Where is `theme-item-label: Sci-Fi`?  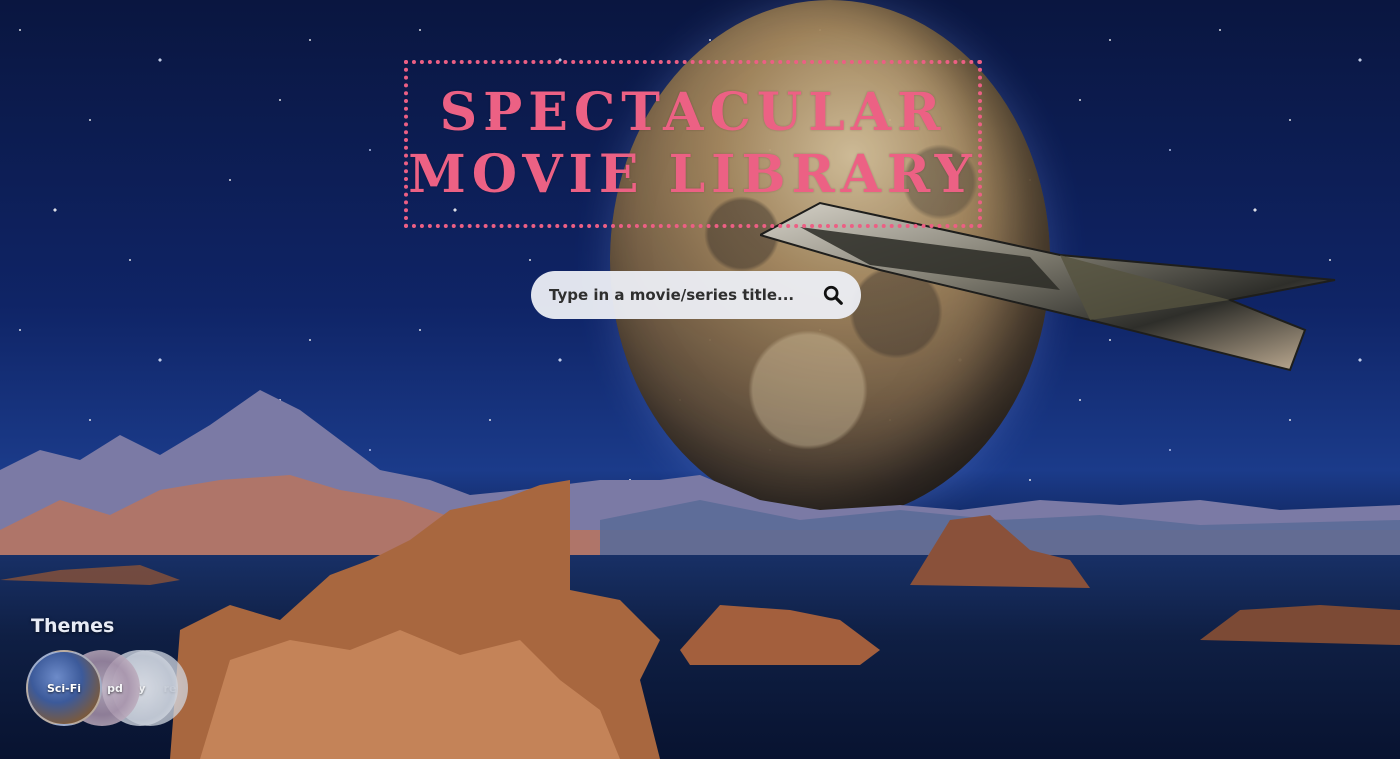
theme-item-label: Sci-Fi is located at coordinates (64, 688).